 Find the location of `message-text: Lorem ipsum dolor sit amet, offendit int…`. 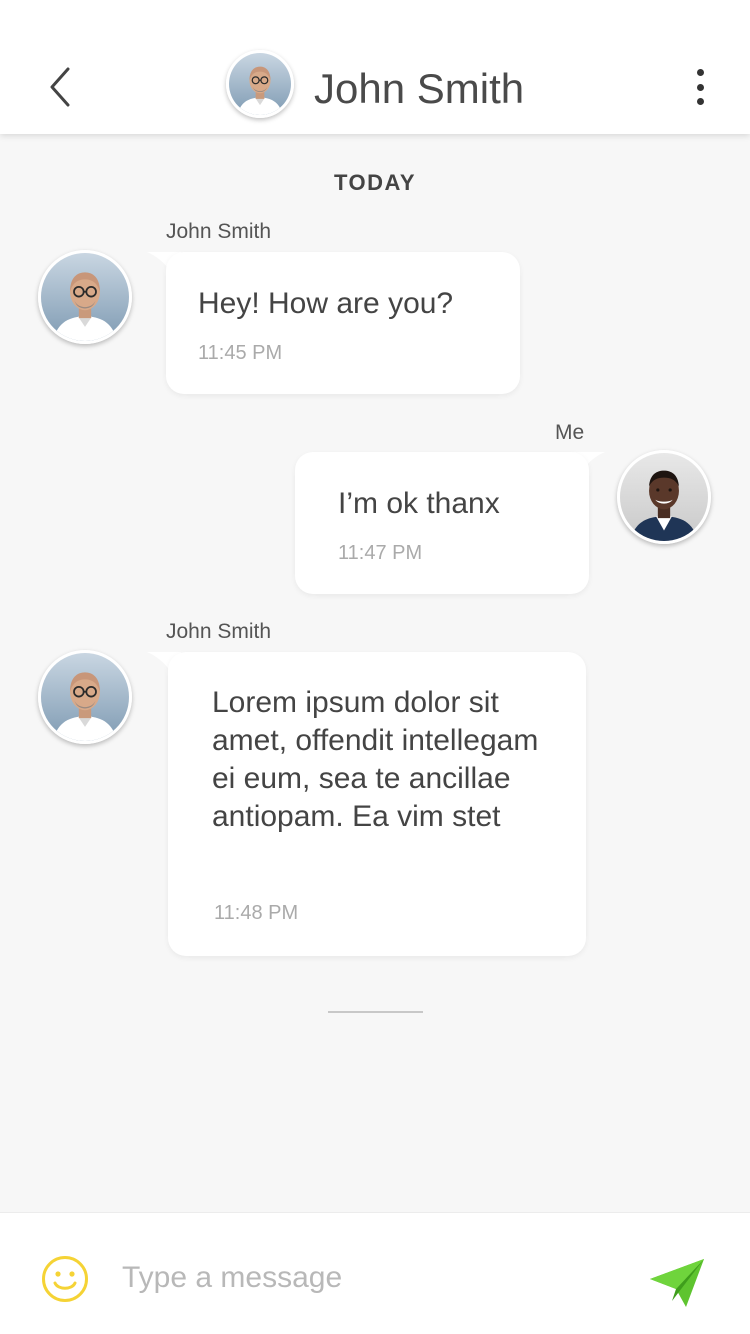

message-text: Lorem ipsum dolor sit amet, offendit int… is located at coordinates (375, 759).